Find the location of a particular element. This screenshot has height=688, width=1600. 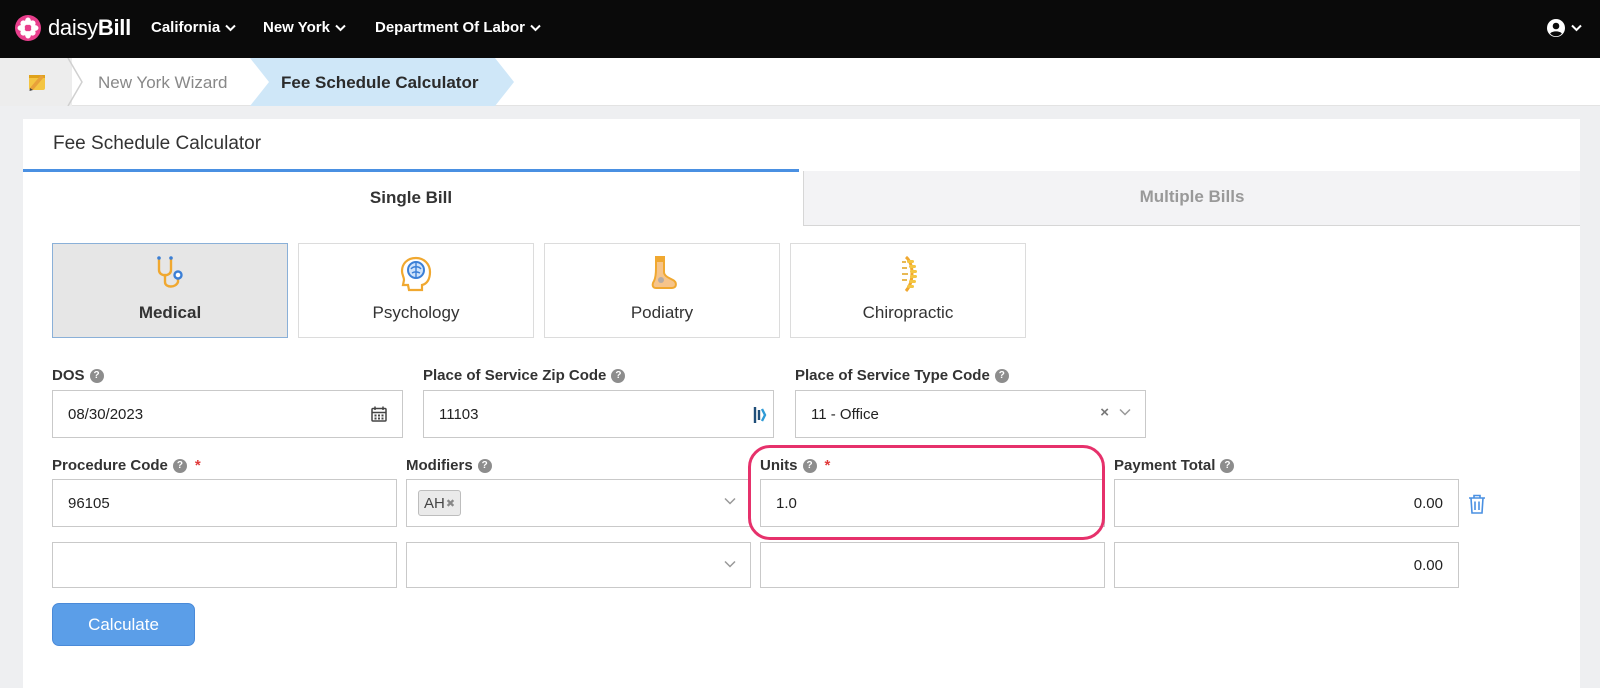

procedure-code-input is located at coordinates (224, 565).